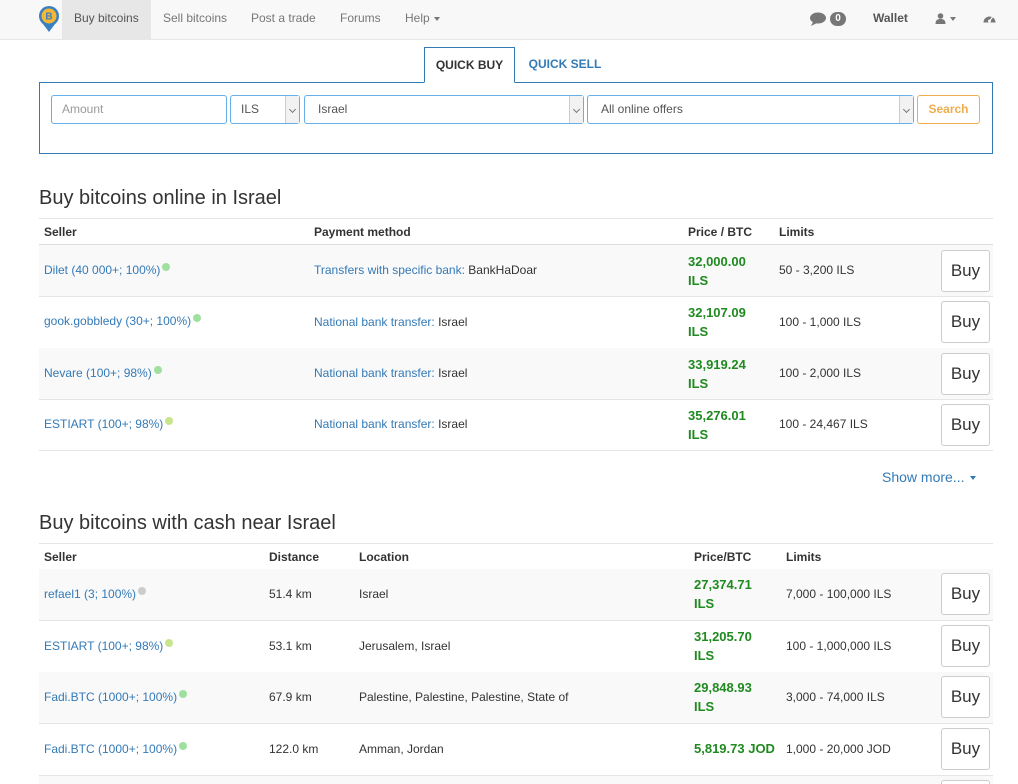 Image resolution: width=1018 pixels, height=784 pixels. Describe the element at coordinates (469, 65) in the screenshot. I see `tab-quick-buy: QUICK BUY` at that location.